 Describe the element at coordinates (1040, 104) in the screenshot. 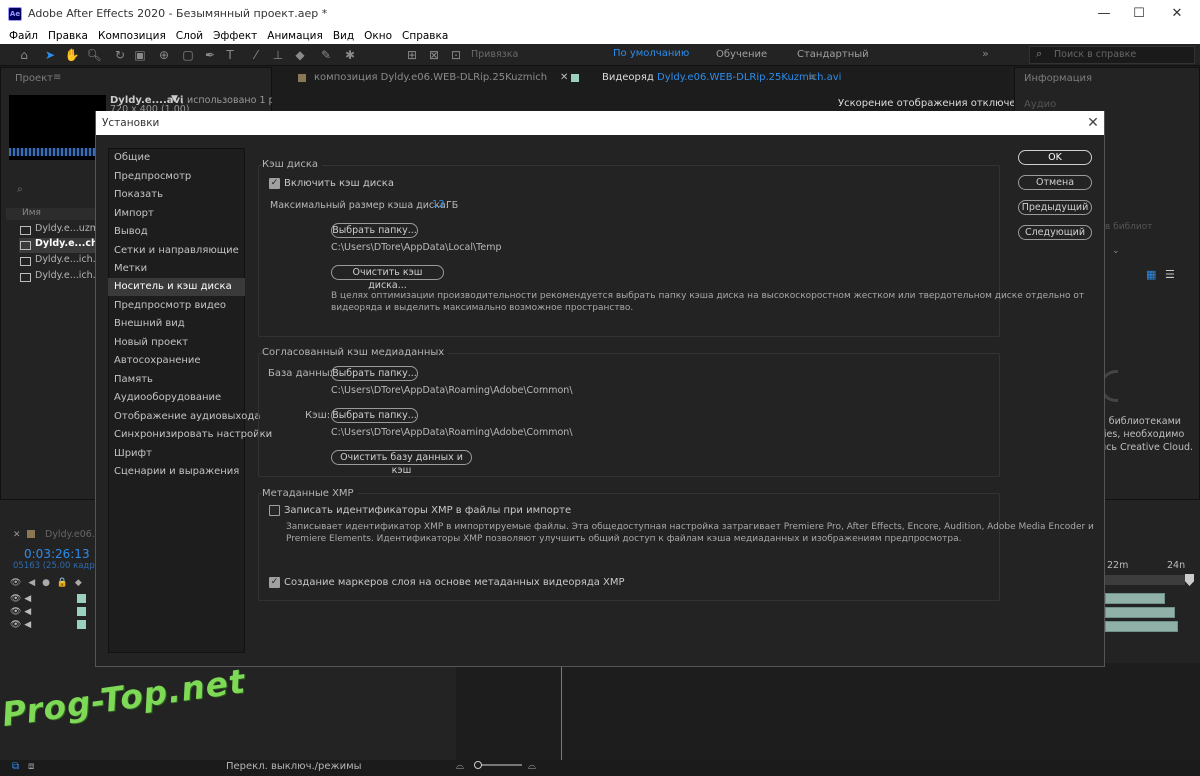

I see `audio-panel-title: Аудио` at that location.